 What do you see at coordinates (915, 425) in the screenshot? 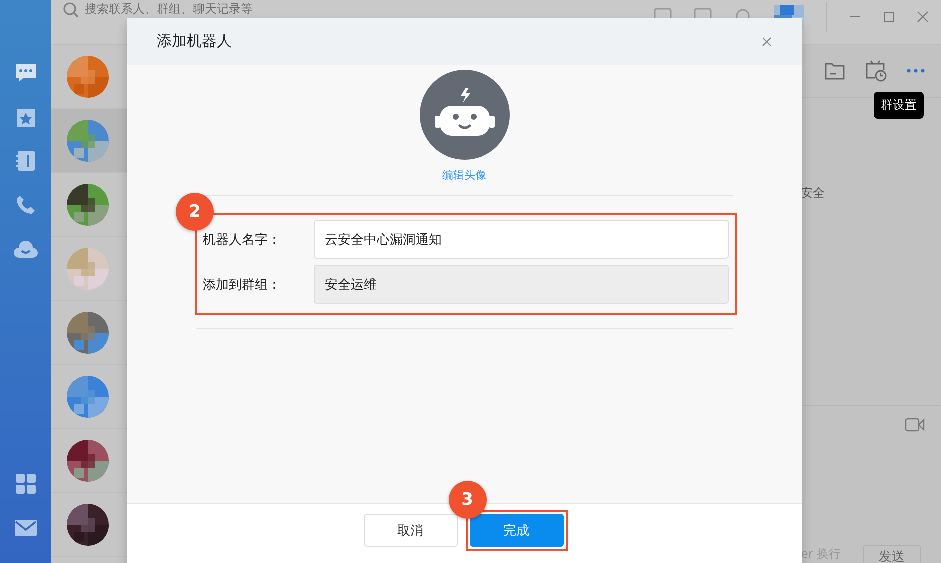
I see `video-call-icon` at bounding box center [915, 425].